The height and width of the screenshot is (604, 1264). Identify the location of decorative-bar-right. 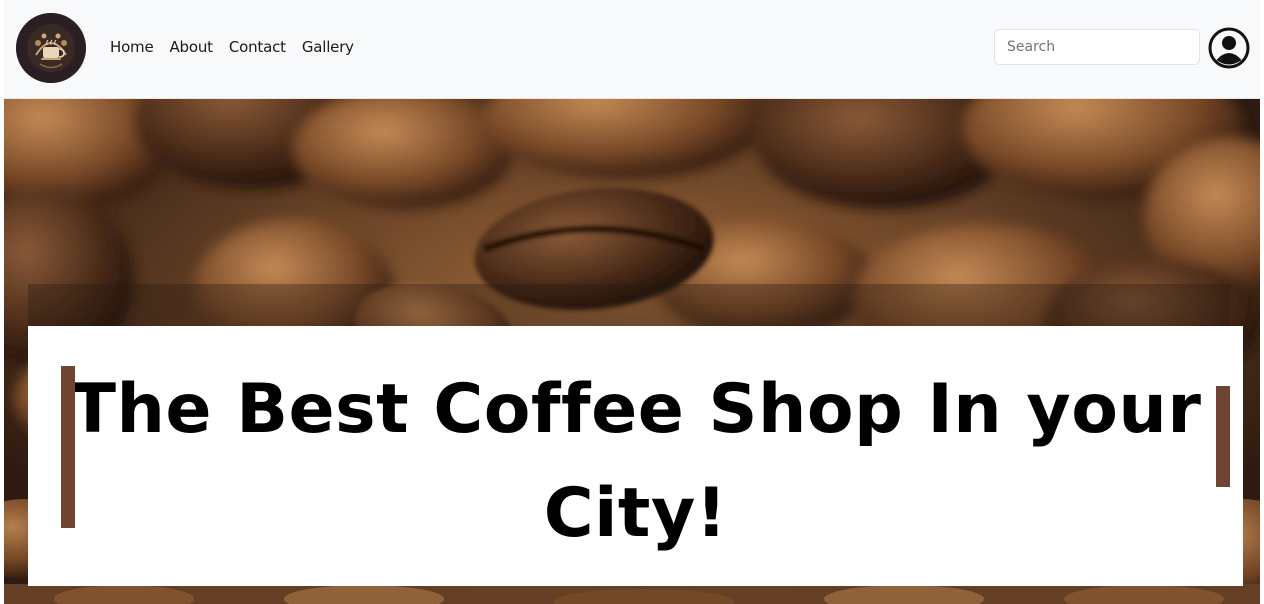
(1223, 436).